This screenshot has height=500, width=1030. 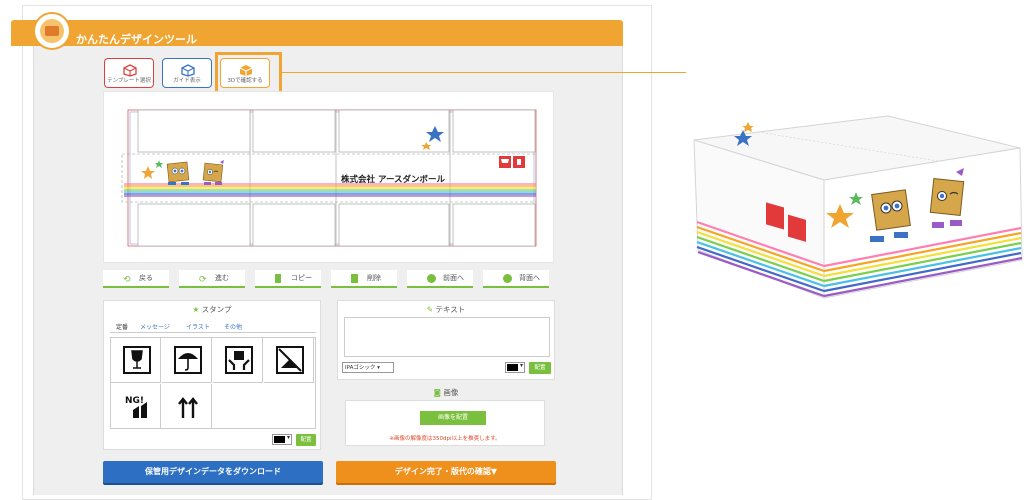 I want to click on redo-button: ⟳ 進む, so click(x=212, y=279).